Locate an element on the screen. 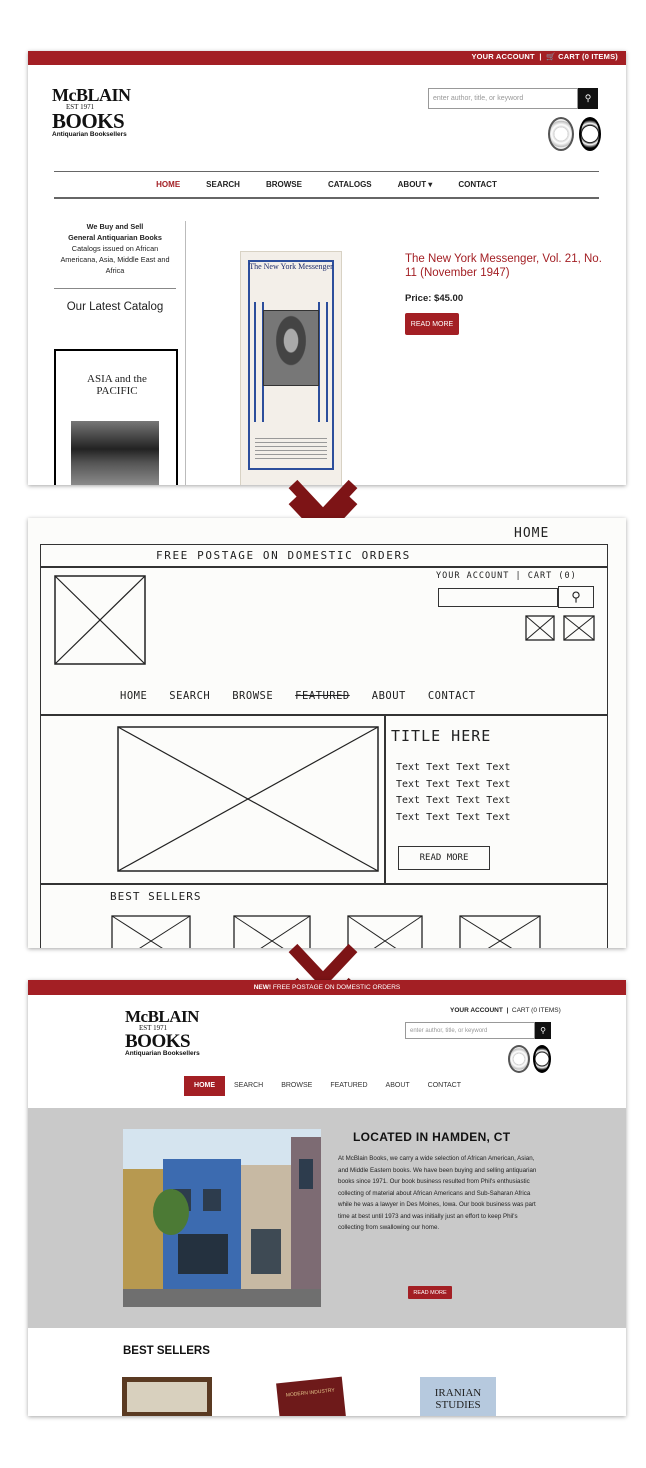 This screenshot has height=1468, width=646. sketch-read-more-button: READ MORE is located at coordinates (444, 858).